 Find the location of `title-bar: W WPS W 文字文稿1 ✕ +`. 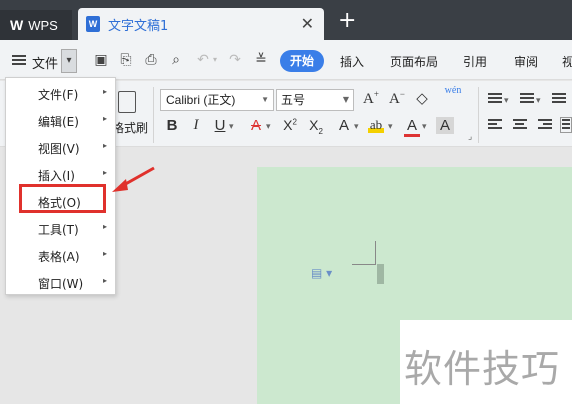

title-bar: W WPS W 文字文稿1 ✕ + is located at coordinates (286, 20).